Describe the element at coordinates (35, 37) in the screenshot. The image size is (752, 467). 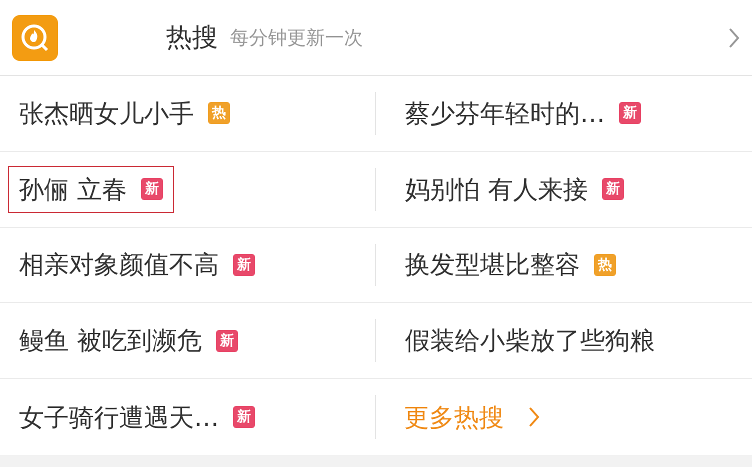
I see `app-logo` at that location.